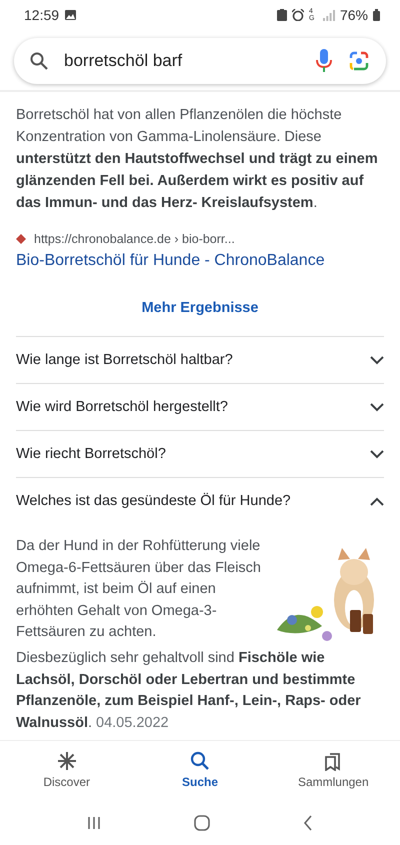  I want to click on sparkle-icon, so click(66, 761).